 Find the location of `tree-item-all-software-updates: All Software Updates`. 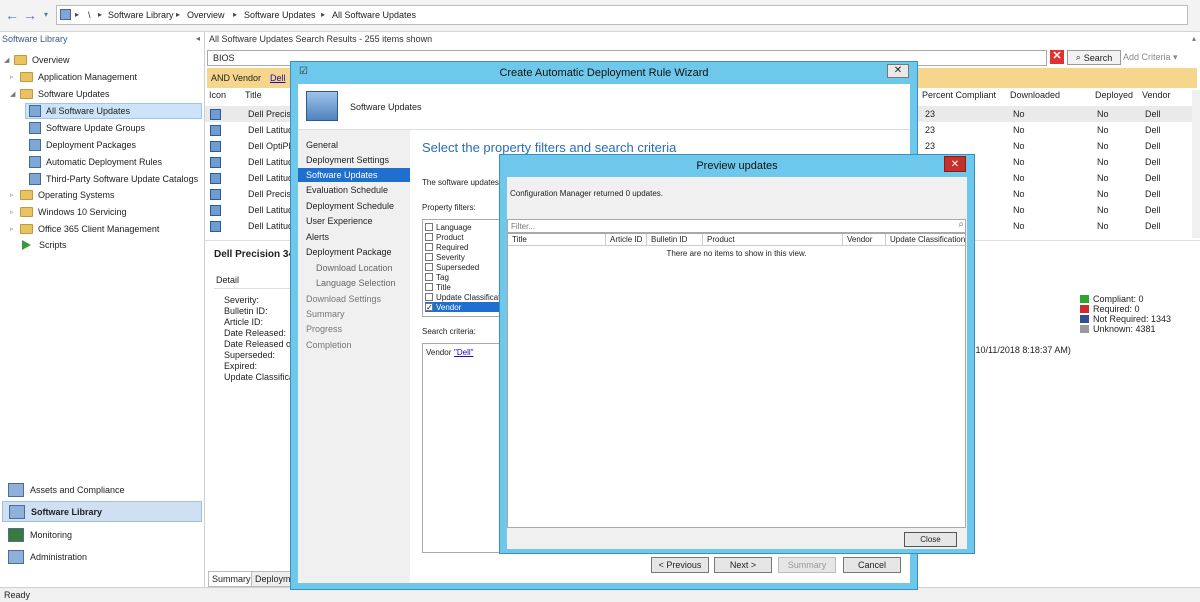

tree-item-all-software-updates: All Software Updates is located at coordinates (113, 111).